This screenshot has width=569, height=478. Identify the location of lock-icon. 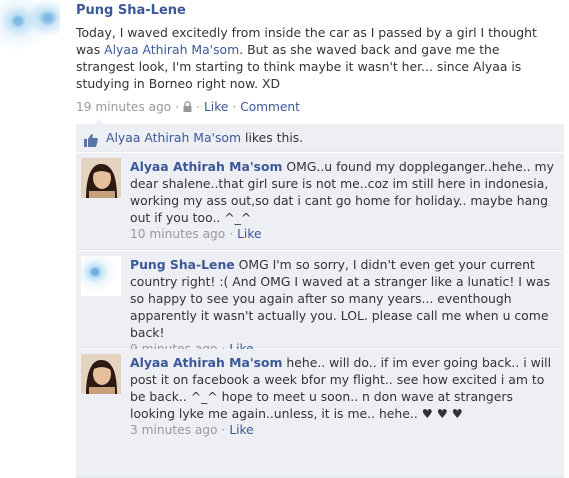
(187, 106).